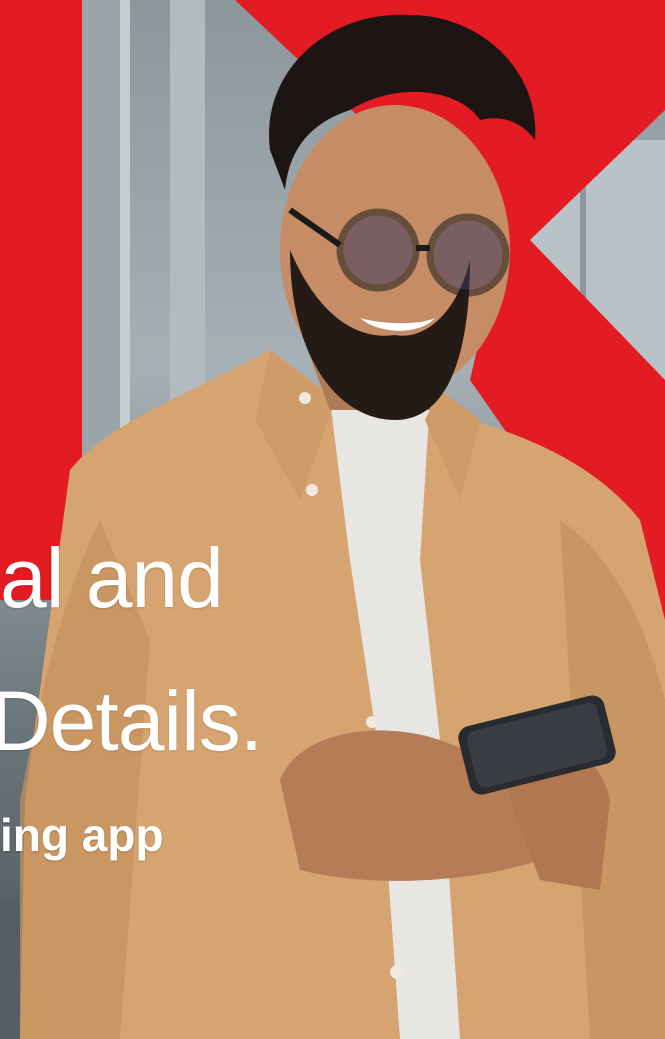 The image size is (665, 1039). What do you see at coordinates (82, 835) in the screenshot?
I see `hero-subheadline: ing app` at bounding box center [82, 835].